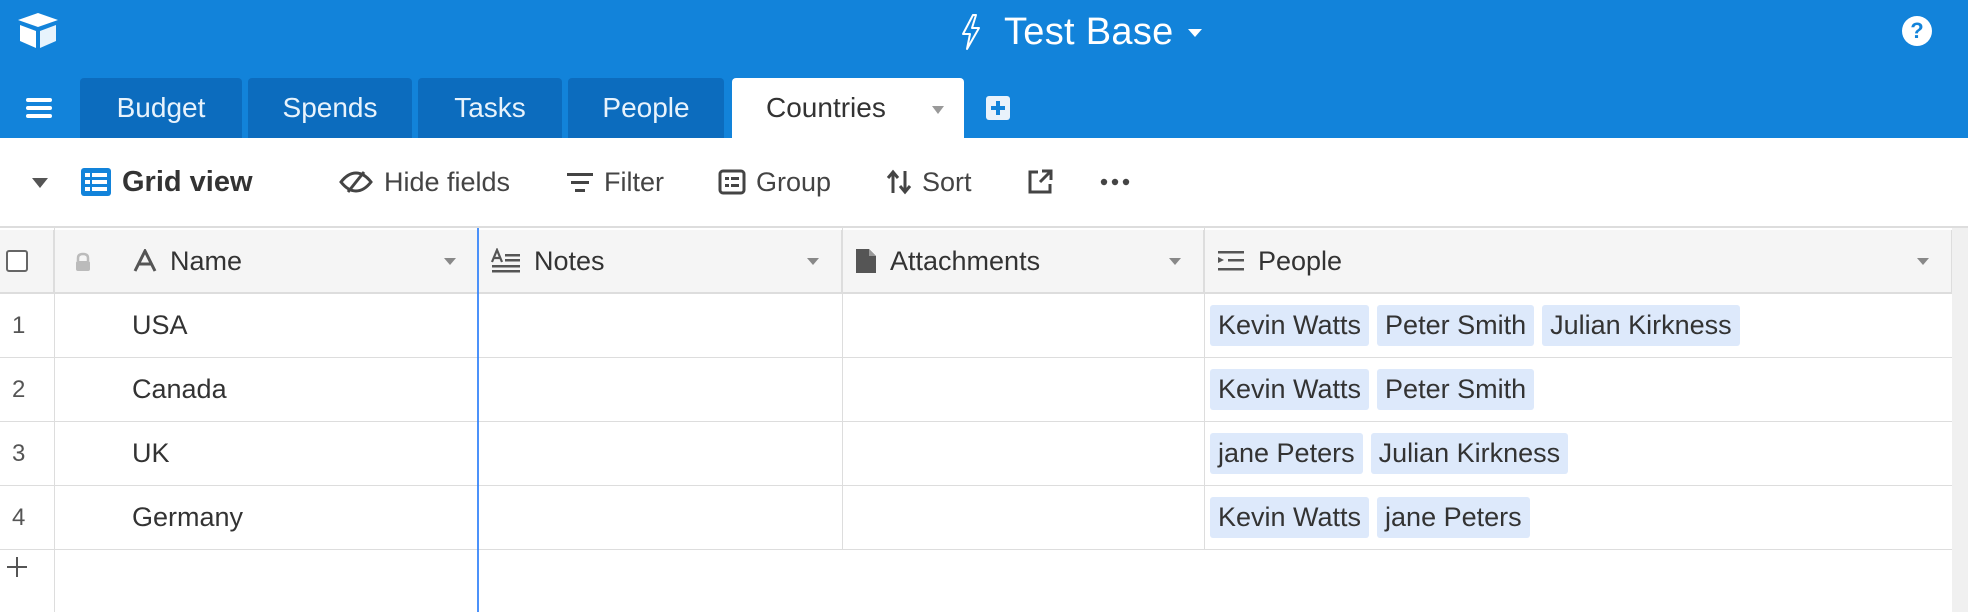 Image resolution: width=1968 pixels, height=612 pixels. I want to click on tab-label: Tasks, so click(490, 107).